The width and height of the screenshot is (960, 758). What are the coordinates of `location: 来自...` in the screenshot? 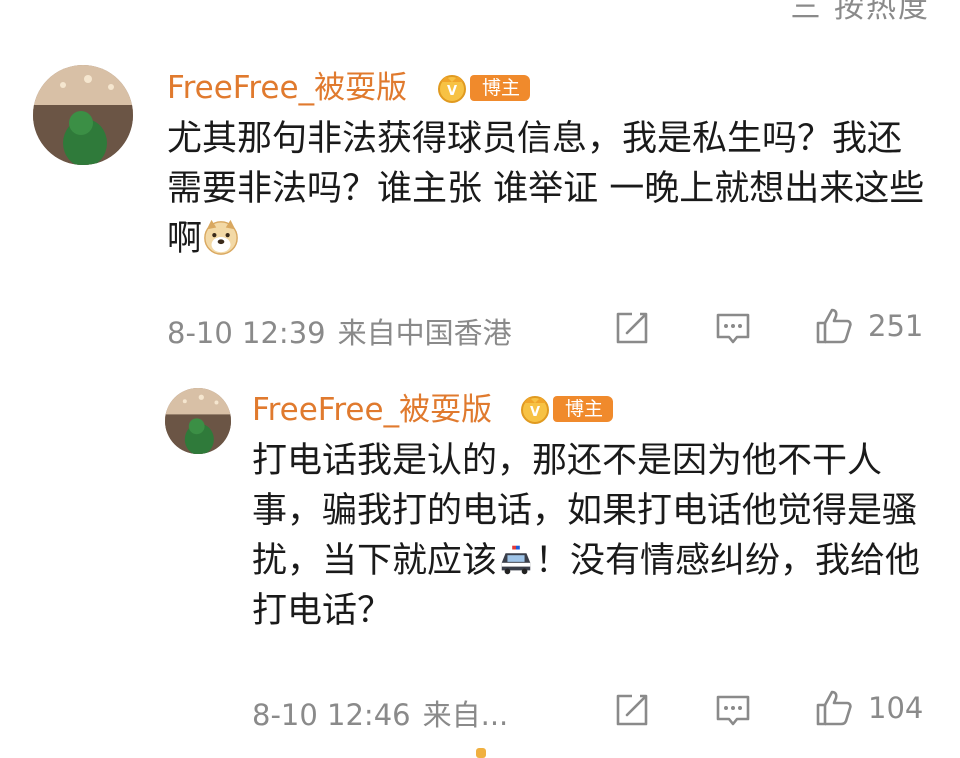 It's located at (465, 715).